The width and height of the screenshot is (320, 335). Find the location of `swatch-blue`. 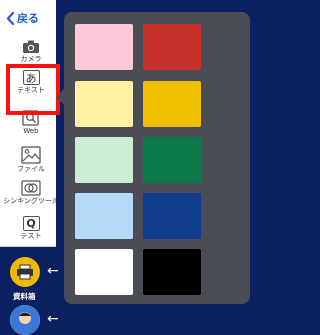

swatch-blue is located at coordinates (172, 216).